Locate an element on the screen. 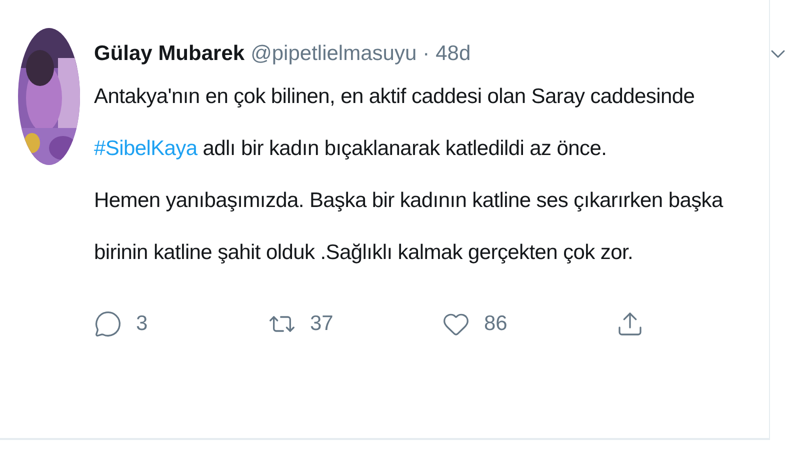  author-name: Gülay Mubarek is located at coordinates (169, 54).